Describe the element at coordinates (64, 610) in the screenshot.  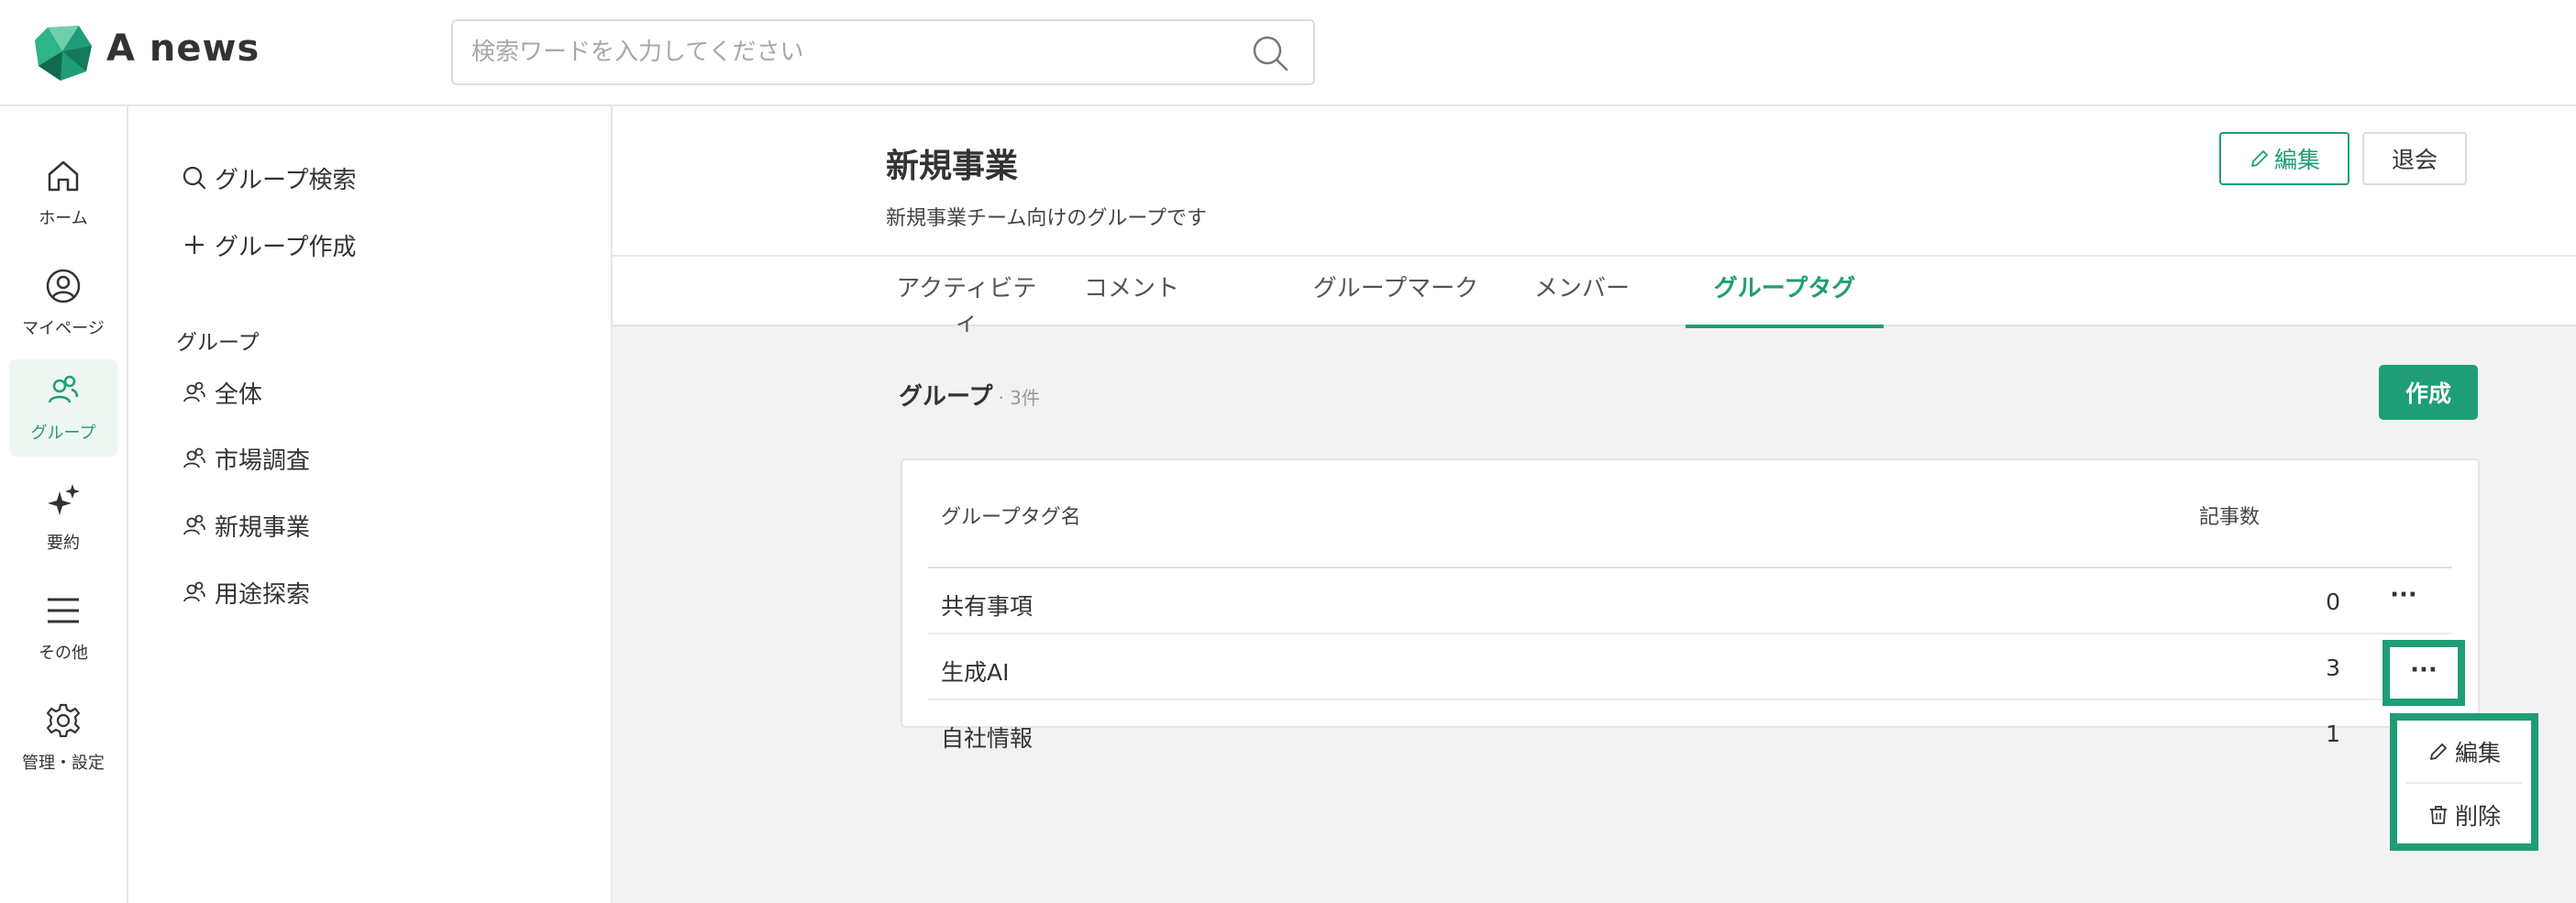
I see `menu-icon` at that location.